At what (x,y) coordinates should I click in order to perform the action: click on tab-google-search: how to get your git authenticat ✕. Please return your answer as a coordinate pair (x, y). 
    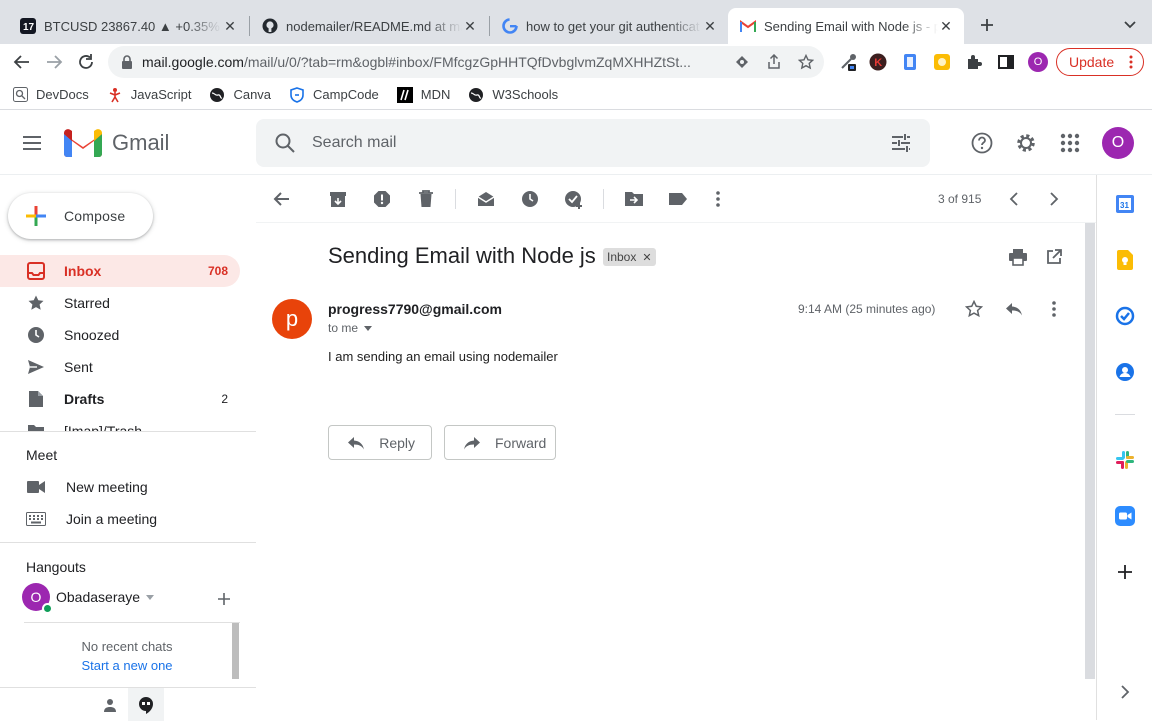
    Looking at the image, I should click on (609, 26).